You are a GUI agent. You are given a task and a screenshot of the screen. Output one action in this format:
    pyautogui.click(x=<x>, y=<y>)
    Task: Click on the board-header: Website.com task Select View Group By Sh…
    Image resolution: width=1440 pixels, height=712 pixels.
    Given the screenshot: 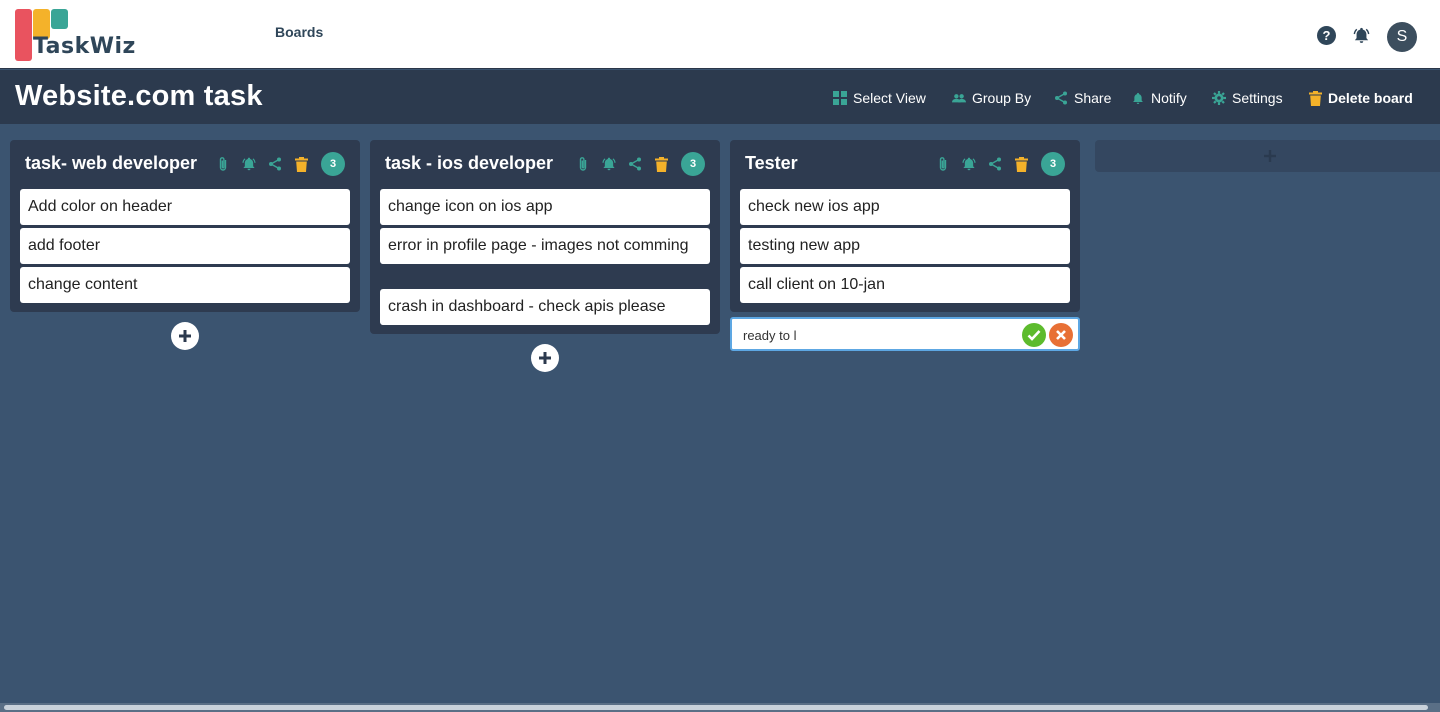 What is the action you would take?
    pyautogui.click(x=720, y=97)
    